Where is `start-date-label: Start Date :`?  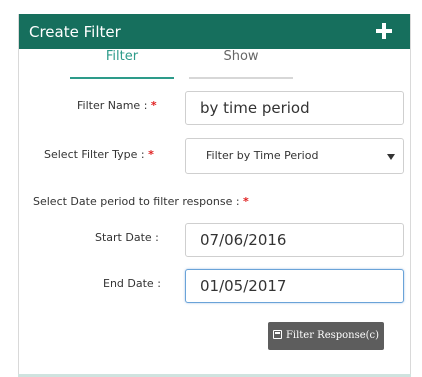
start-date-label: Start Date : is located at coordinates (127, 237).